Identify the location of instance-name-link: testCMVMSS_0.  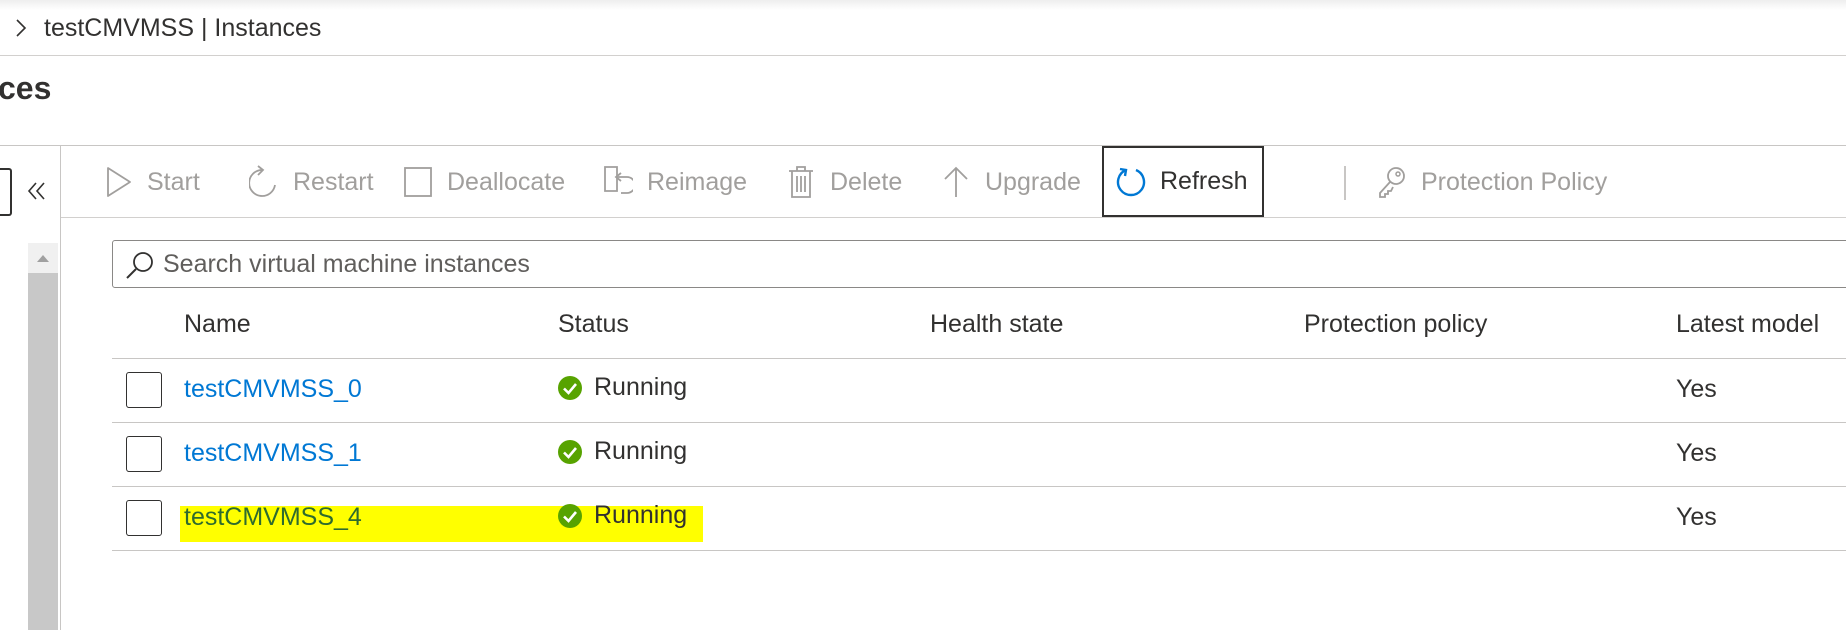
(273, 389).